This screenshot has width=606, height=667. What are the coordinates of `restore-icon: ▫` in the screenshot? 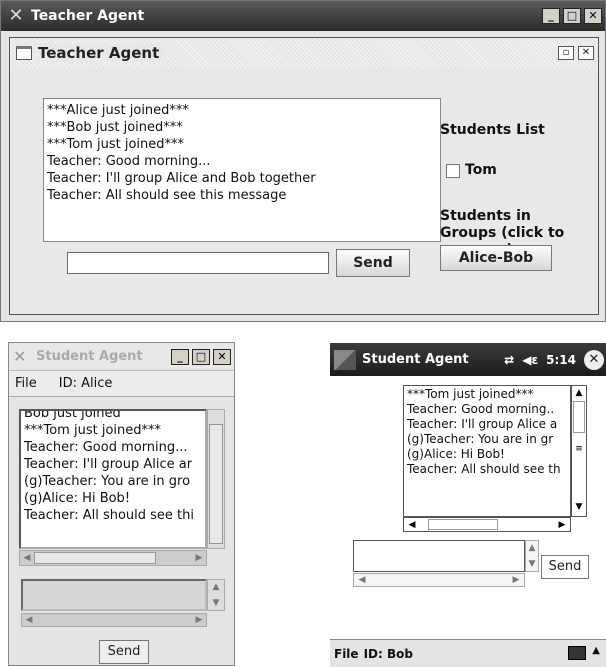 It's located at (566, 53).